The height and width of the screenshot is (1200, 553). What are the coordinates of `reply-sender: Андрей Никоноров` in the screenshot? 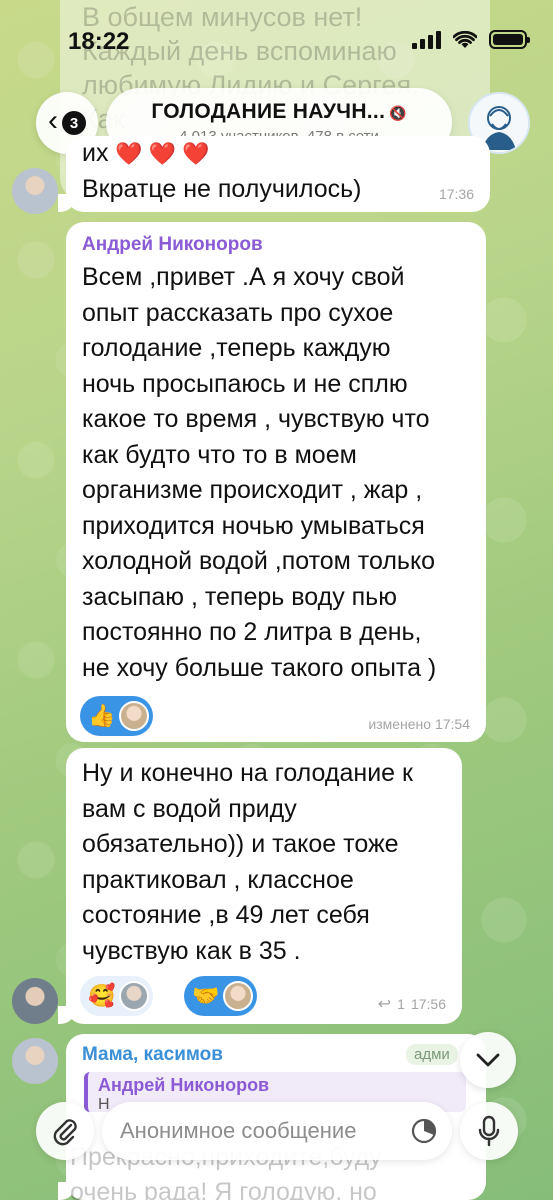 It's located at (184, 1085).